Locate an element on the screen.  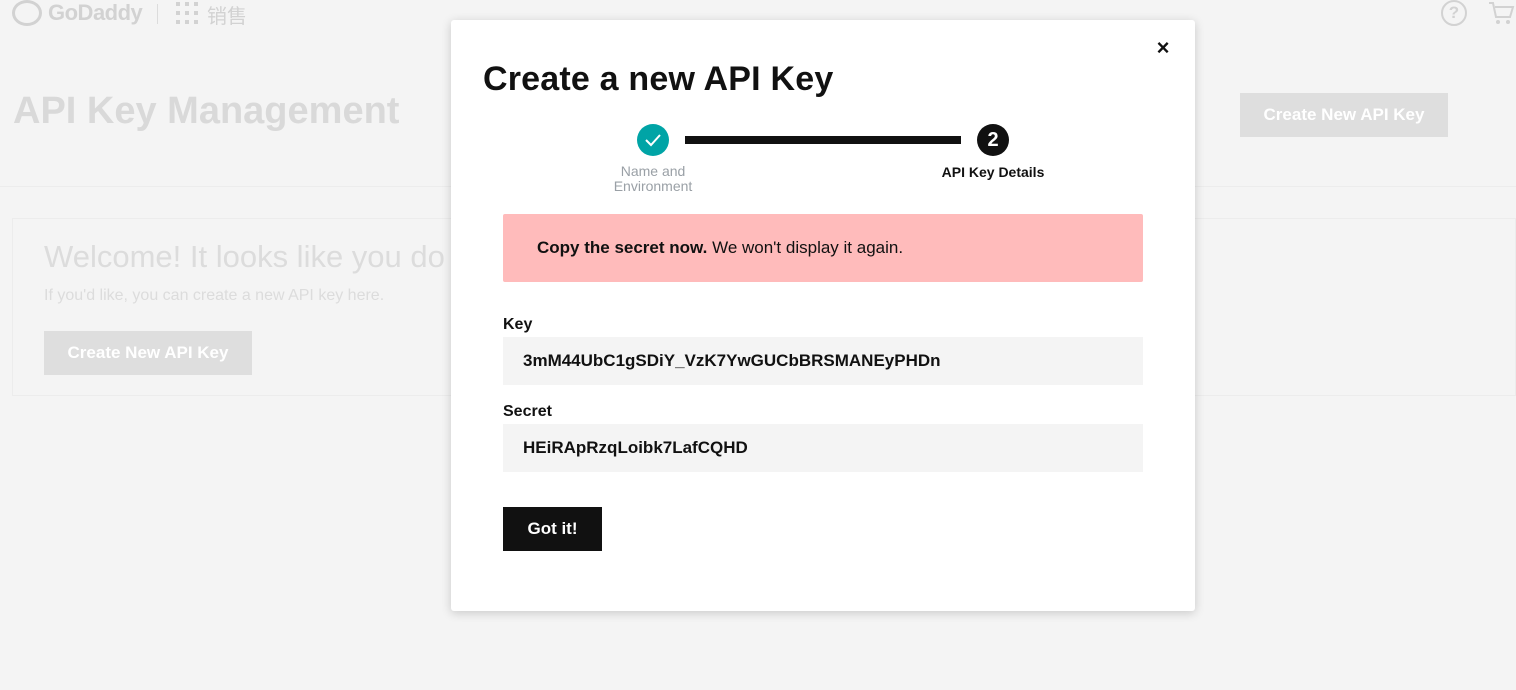
check-icon is located at coordinates (653, 140).